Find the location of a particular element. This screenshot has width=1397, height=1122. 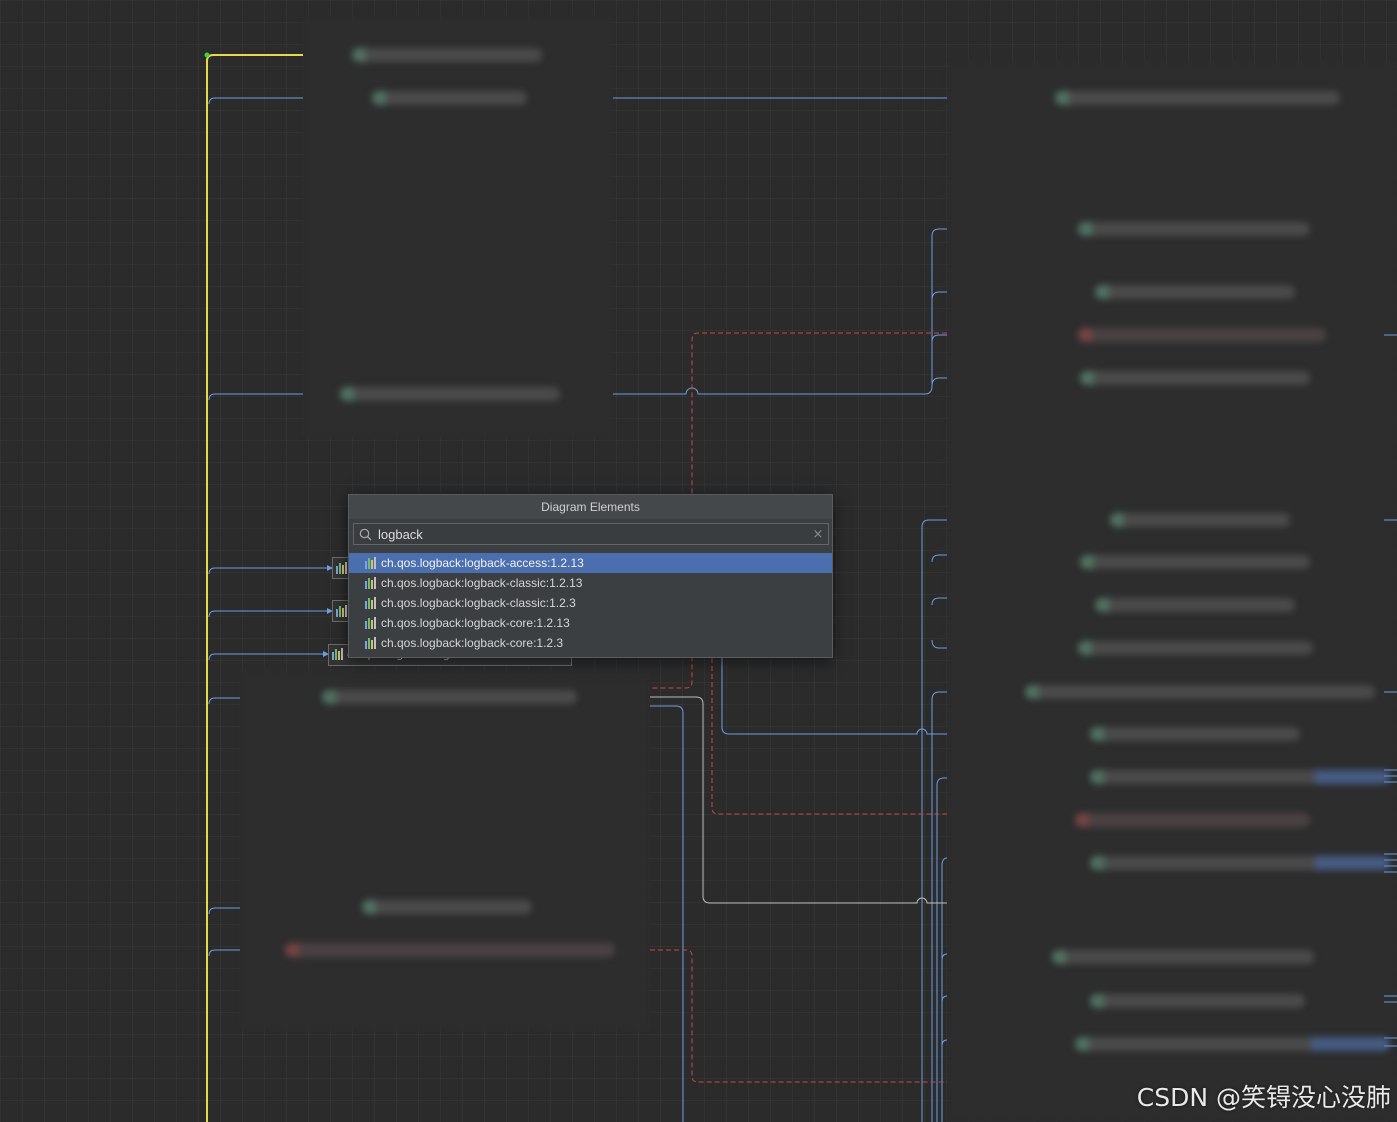

search-input: logback is located at coordinates (592, 534).